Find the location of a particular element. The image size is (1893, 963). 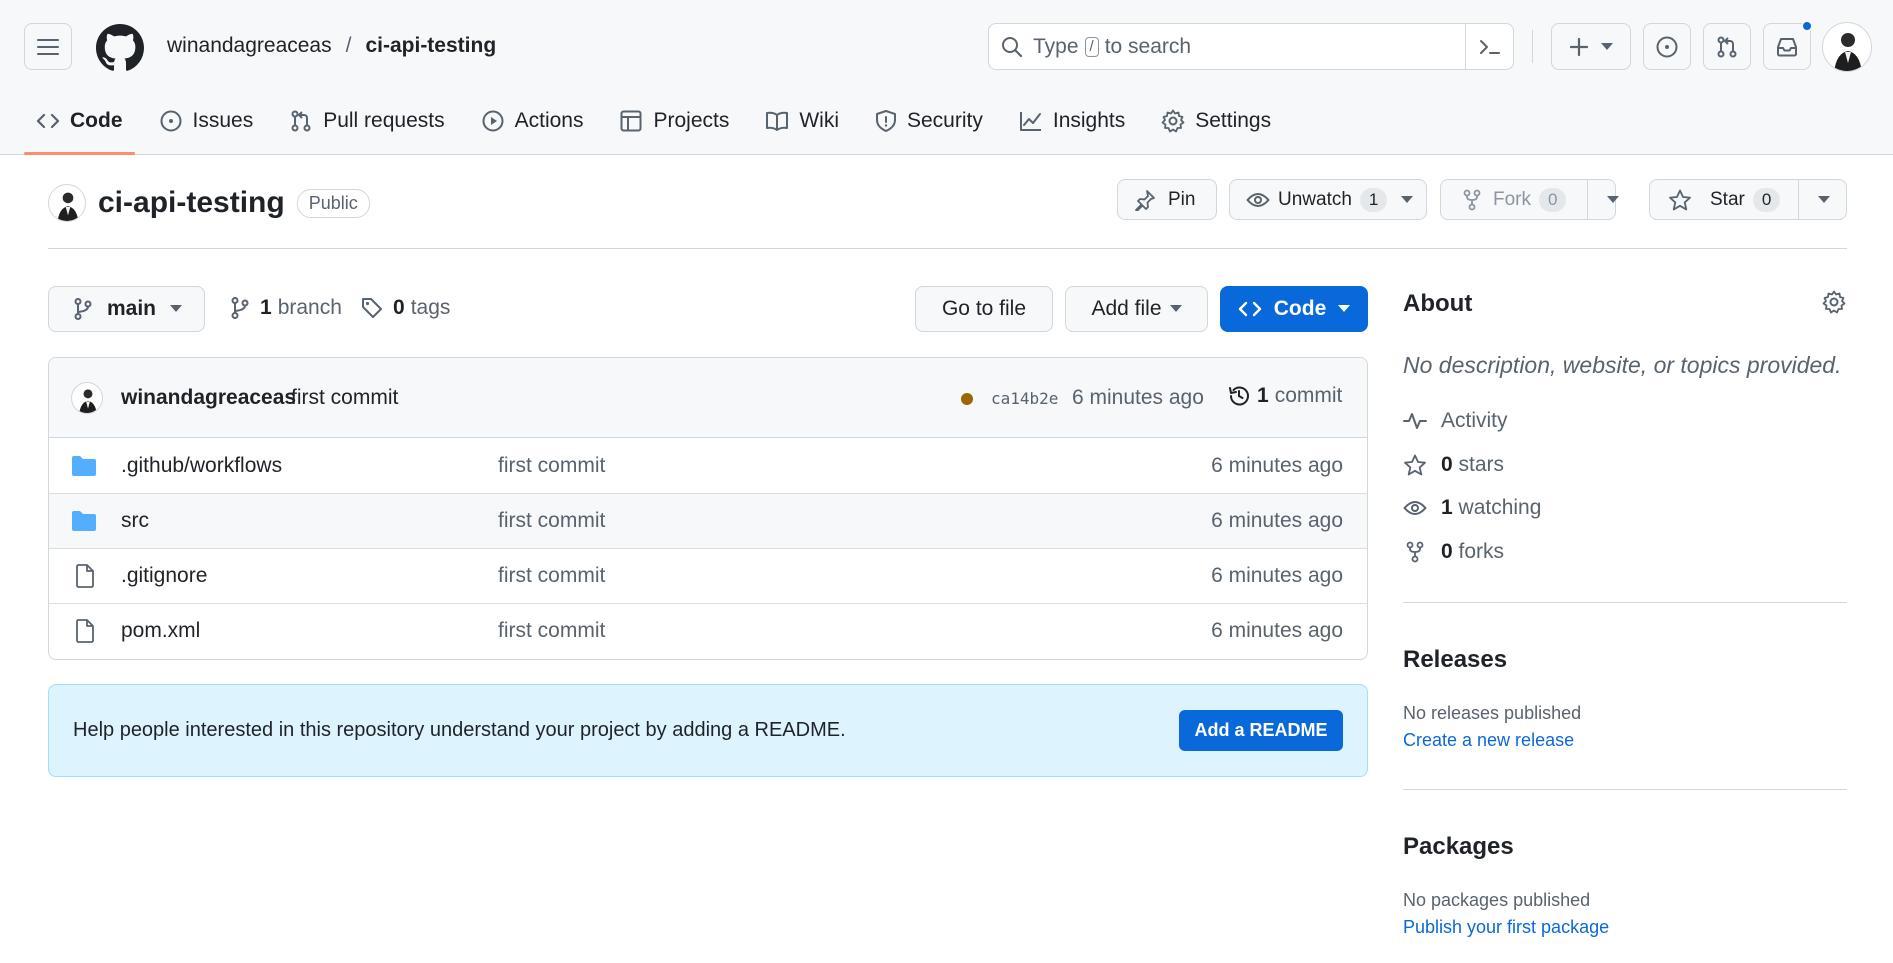

file-name-link: .github/workflows is located at coordinates (201, 466).